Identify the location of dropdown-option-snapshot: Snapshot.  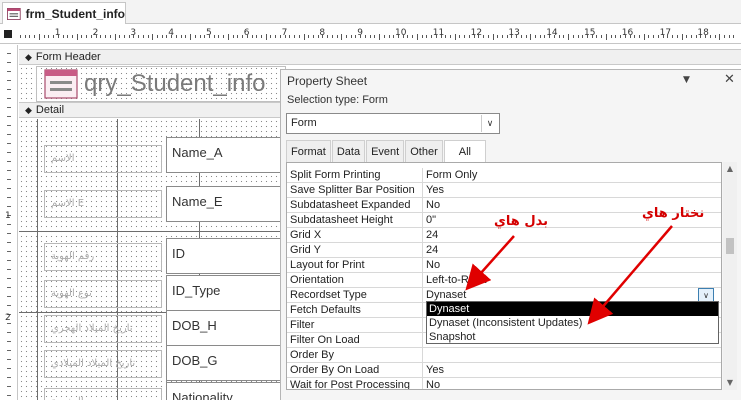
(572, 337).